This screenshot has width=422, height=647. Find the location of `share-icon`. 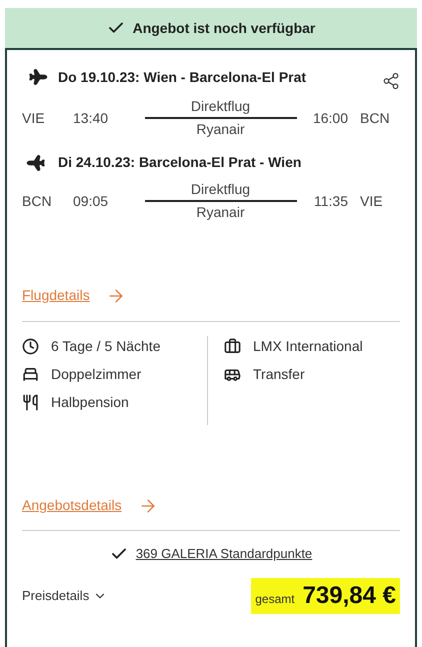

share-icon is located at coordinates (391, 81).